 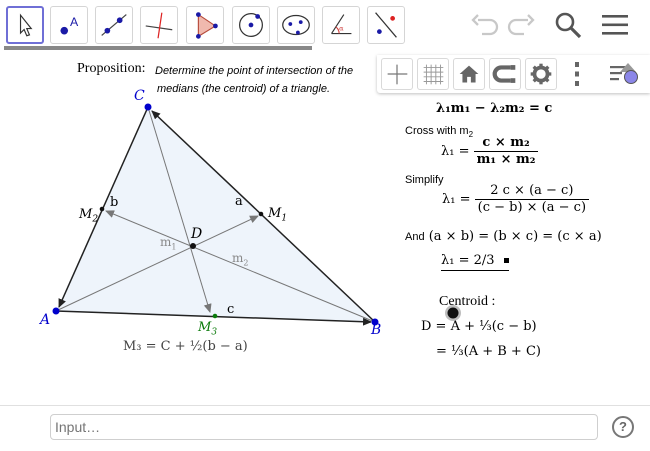 What do you see at coordinates (148, 107) in the screenshot?
I see `point-C` at bounding box center [148, 107].